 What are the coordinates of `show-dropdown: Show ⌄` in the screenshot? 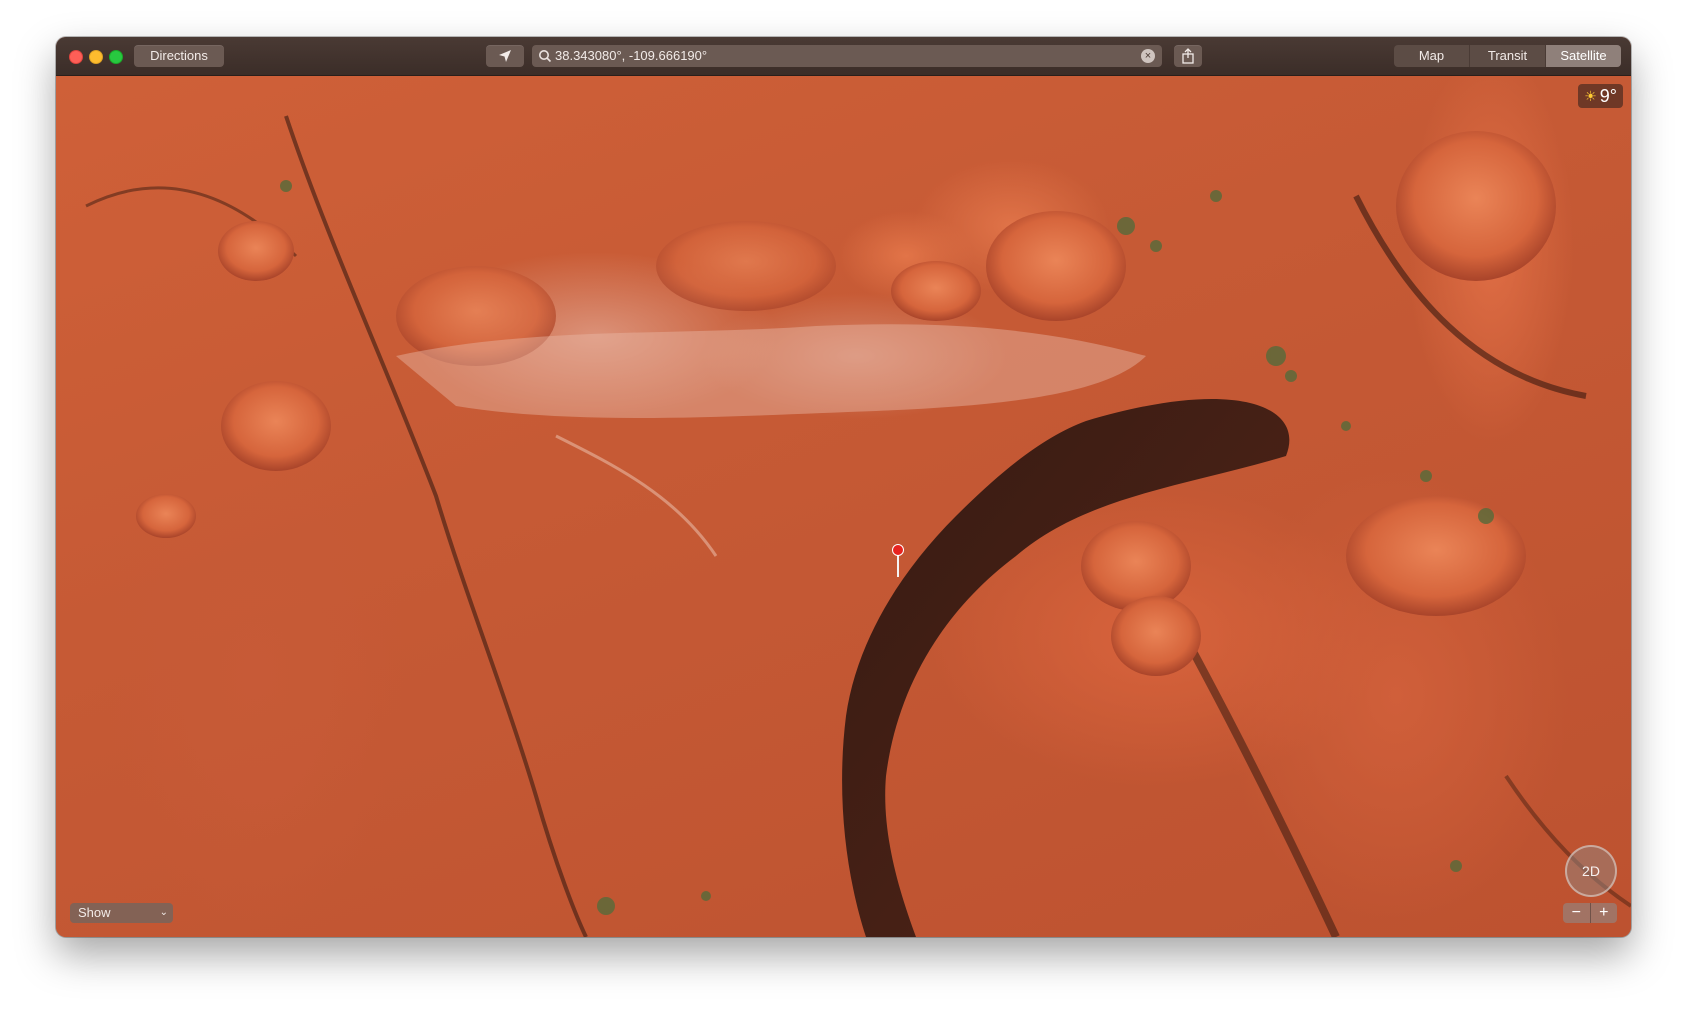 It's located at (121, 913).